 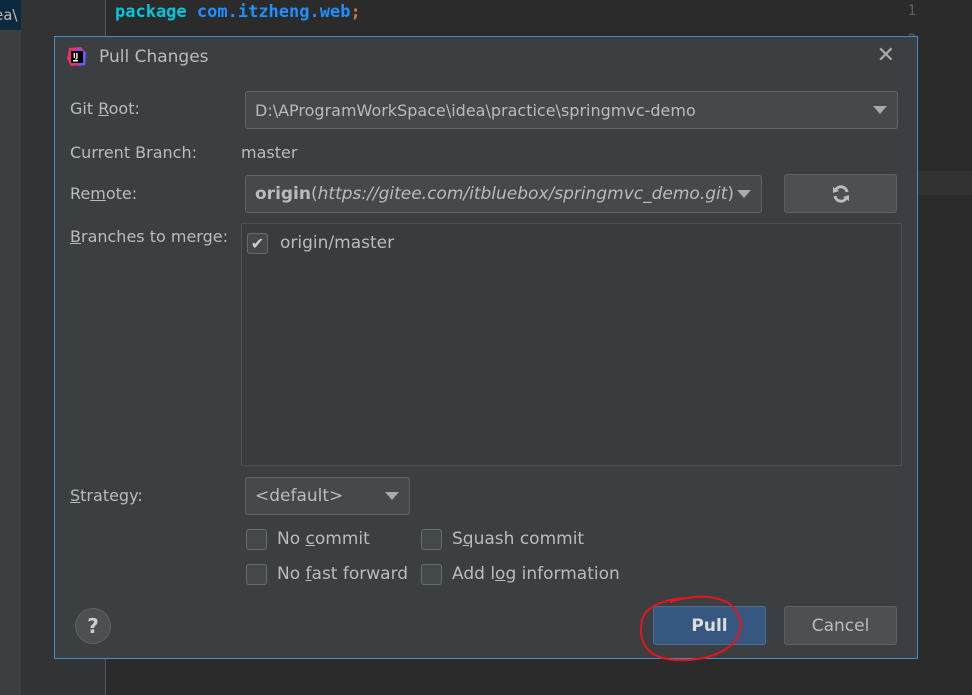 What do you see at coordinates (431, 539) in the screenshot?
I see `squash-commit-checkbox` at bounding box center [431, 539].